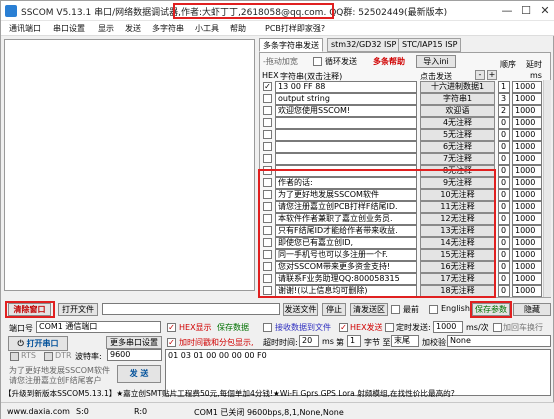 This screenshot has height=419, width=554. What do you see at coordinates (507, 11) in the screenshot?
I see `minimize-button: —` at bounding box center [507, 11].